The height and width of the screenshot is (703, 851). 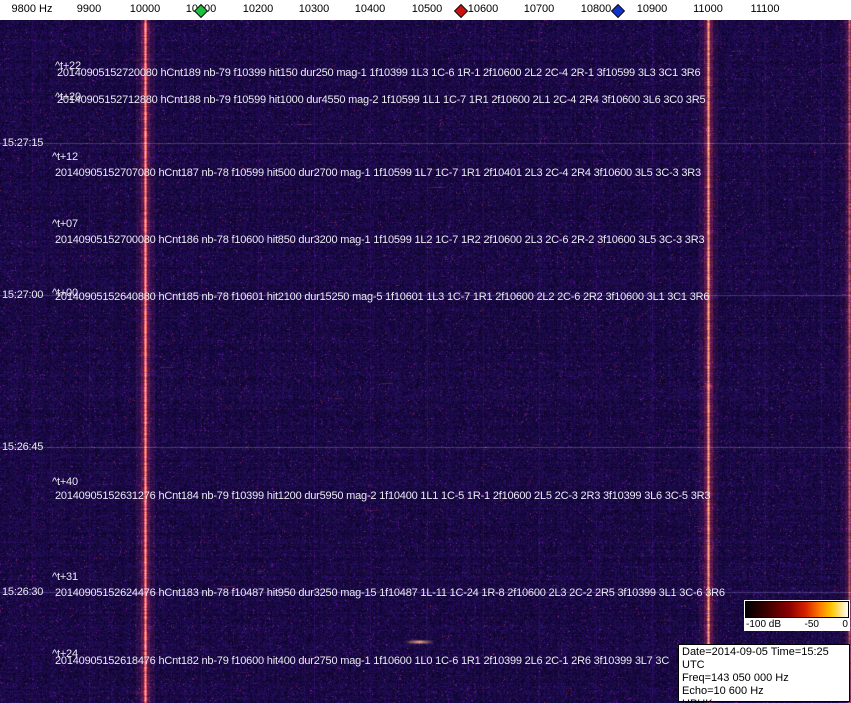 I want to click on info-date-time: Date=2014-09-05 Time=15:25 UTC, so click(x=755, y=658).